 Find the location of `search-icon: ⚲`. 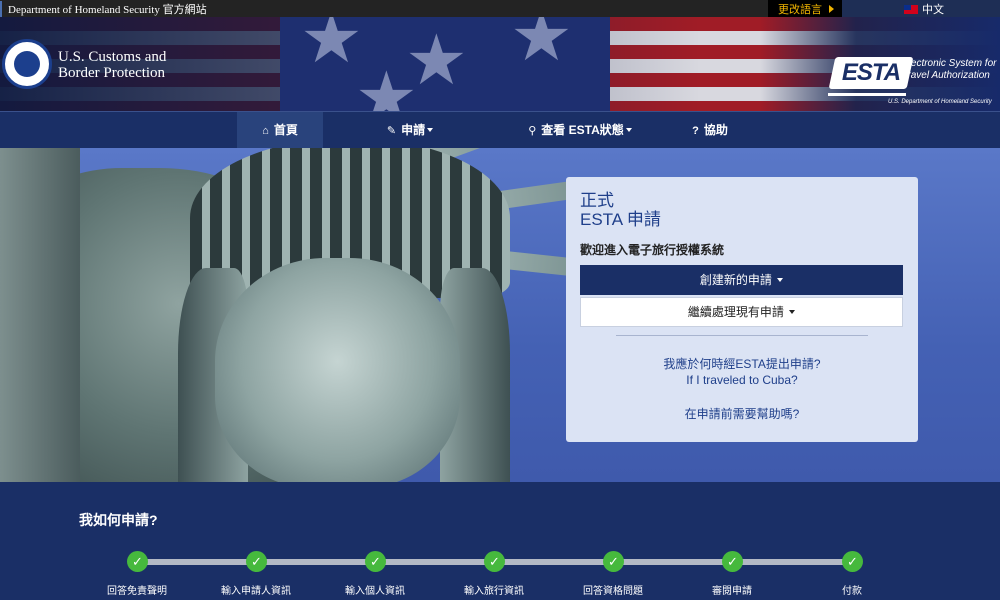

search-icon: ⚲ is located at coordinates (532, 131).